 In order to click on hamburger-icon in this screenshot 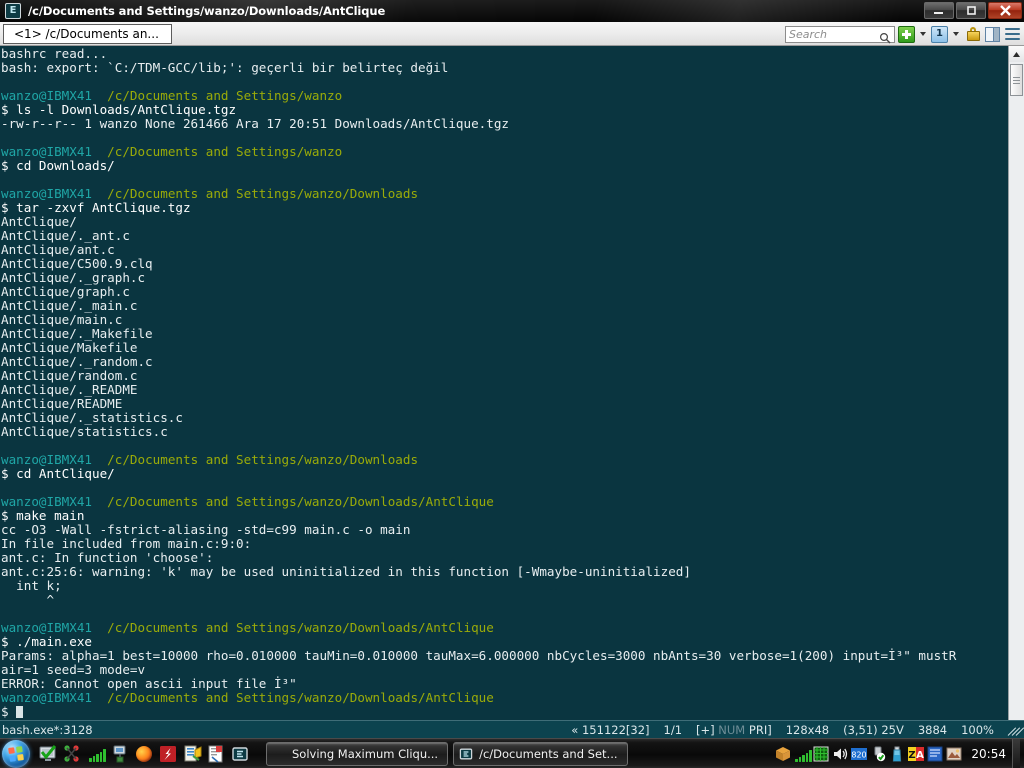, I will do `click(1012, 34)`.